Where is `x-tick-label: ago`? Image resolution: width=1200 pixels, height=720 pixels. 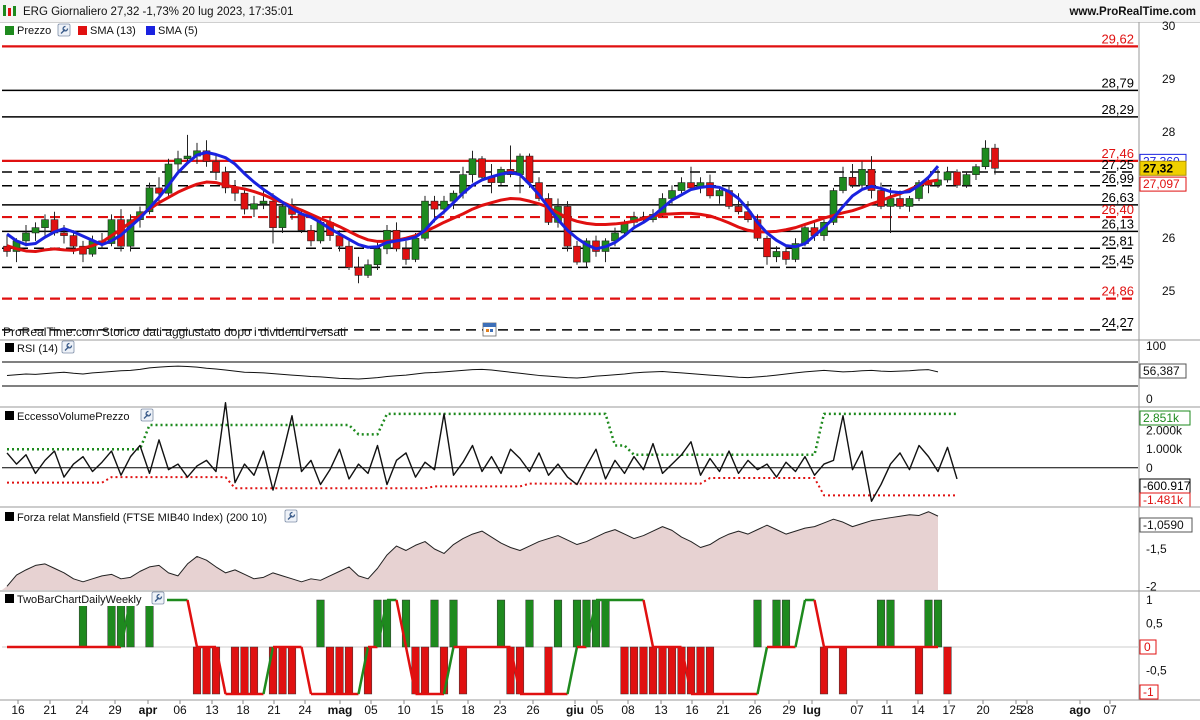 x-tick-label: ago is located at coordinates (1079, 710).